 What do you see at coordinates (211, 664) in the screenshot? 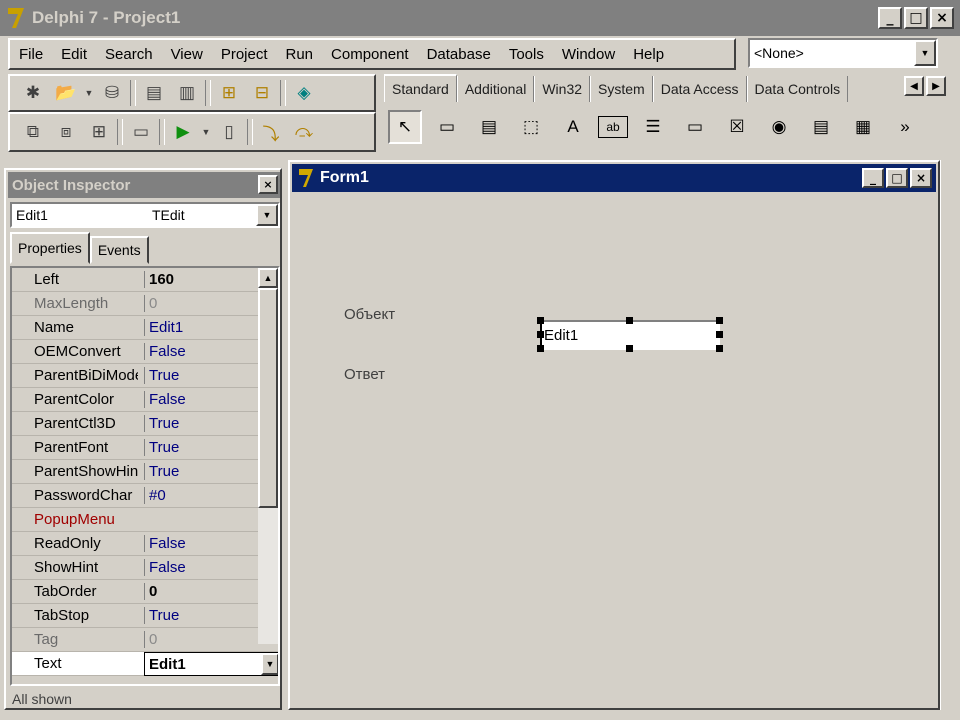
I see `property-value-editor: Edit1 ▼` at bounding box center [211, 664].